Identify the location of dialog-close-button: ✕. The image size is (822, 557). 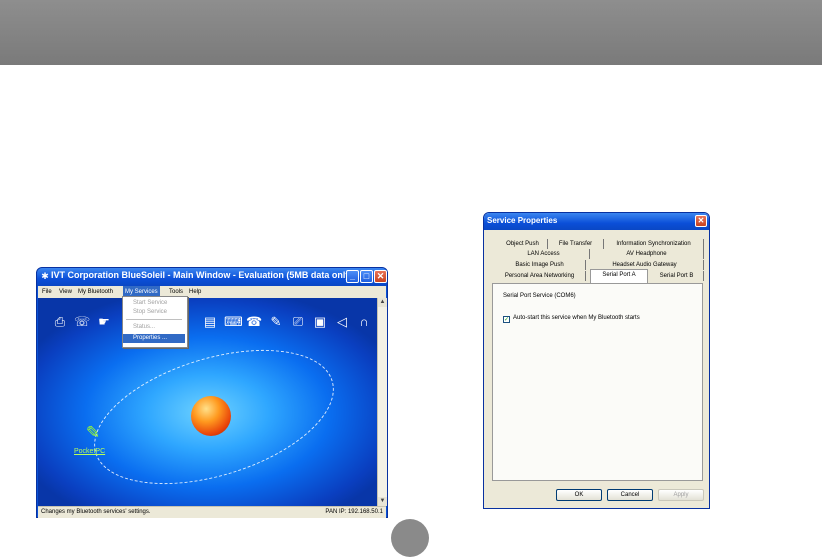
(701, 221).